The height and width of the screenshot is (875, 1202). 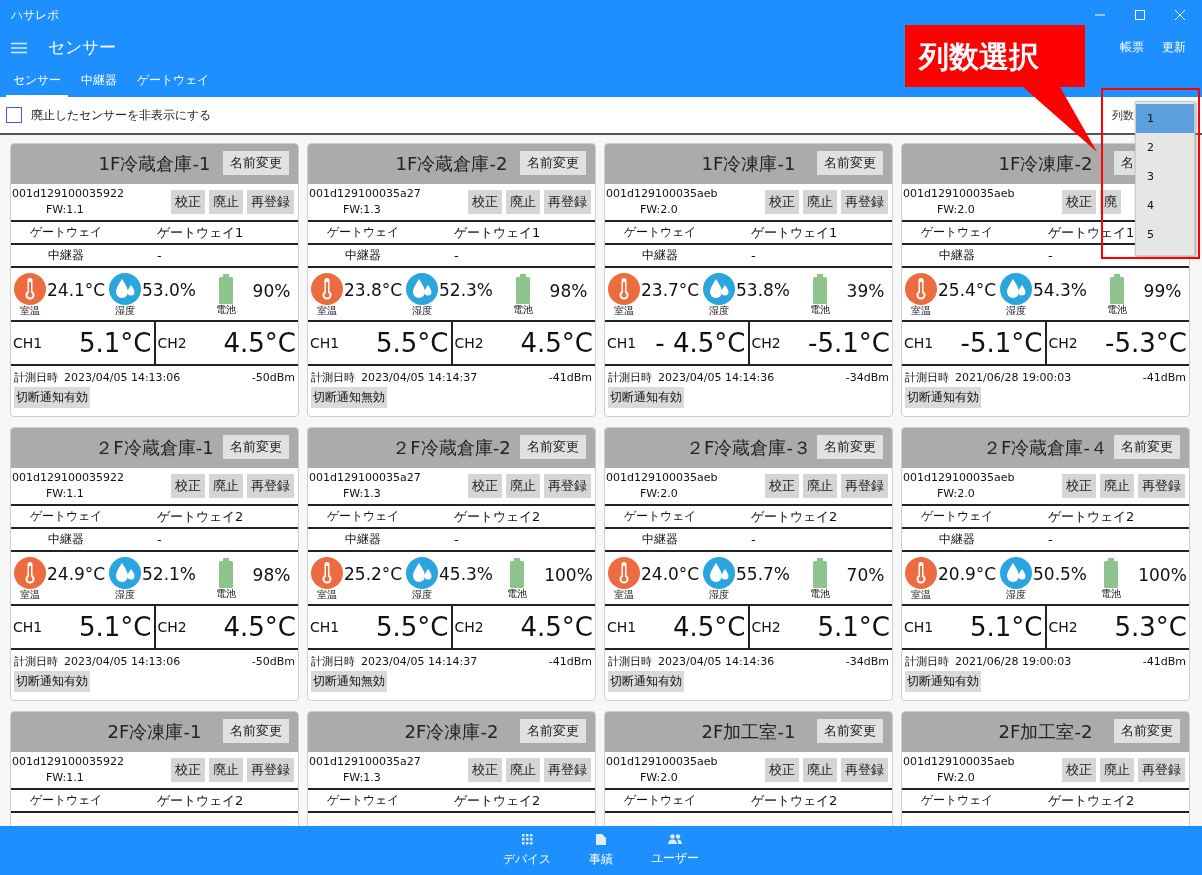 What do you see at coordinates (1165, 118) in the screenshot?
I see `dropdown-option: 1` at bounding box center [1165, 118].